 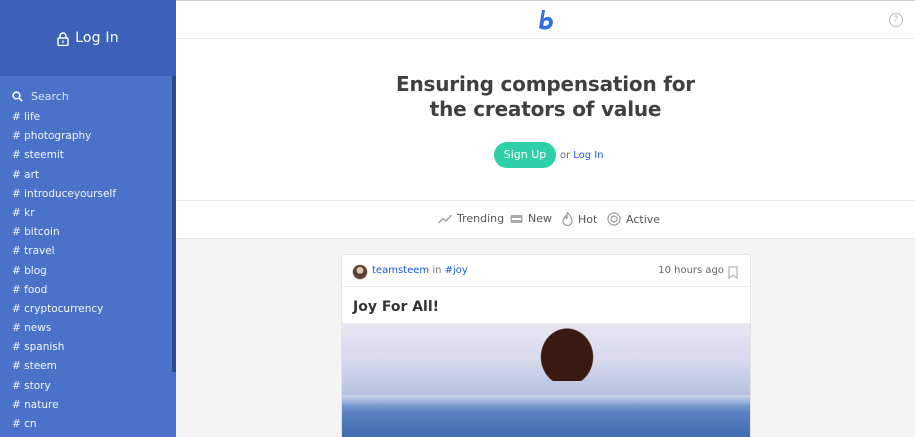 What do you see at coordinates (64, 388) in the screenshot?
I see `tag-item: # story` at bounding box center [64, 388].